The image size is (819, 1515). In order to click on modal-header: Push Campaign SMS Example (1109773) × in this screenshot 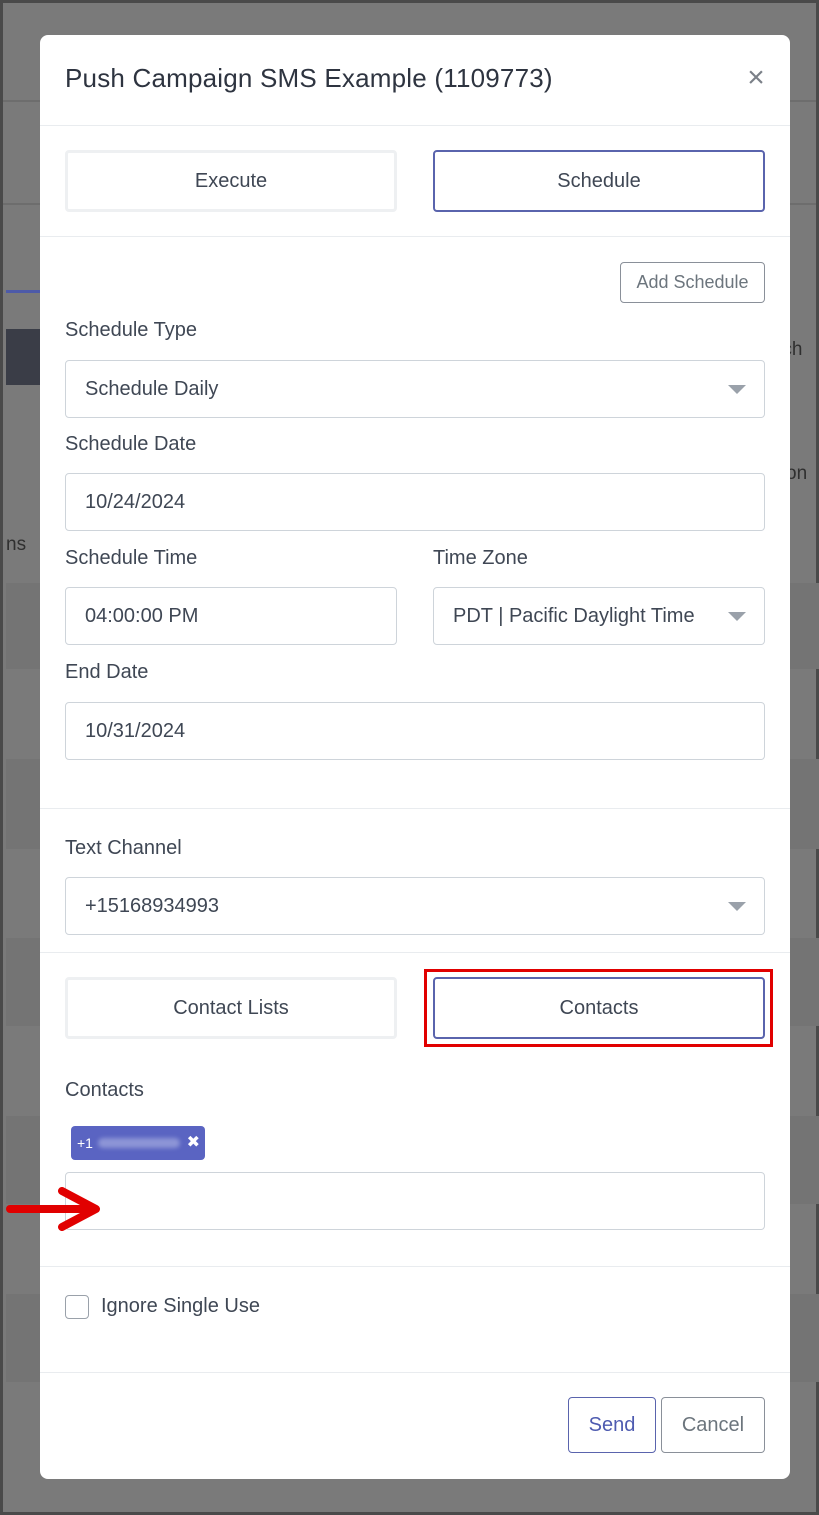, I will do `click(415, 80)`.